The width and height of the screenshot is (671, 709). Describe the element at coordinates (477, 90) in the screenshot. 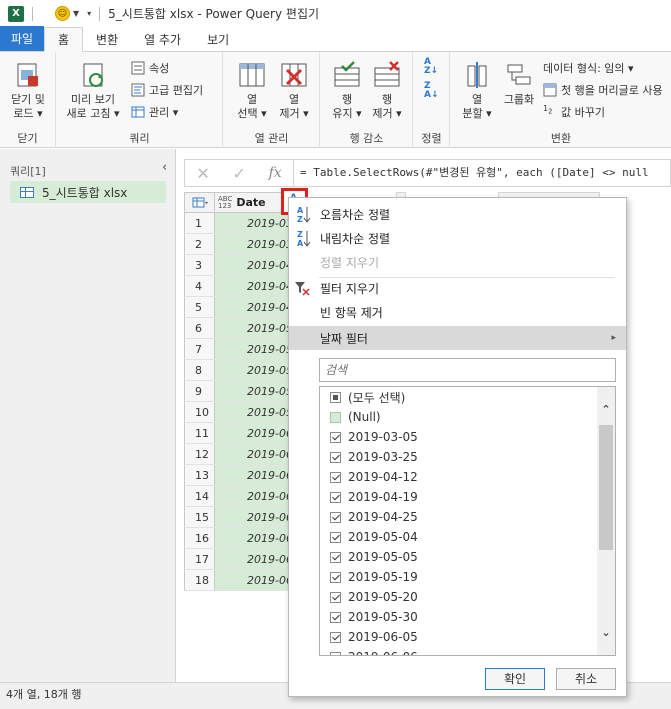

I see `split-column-button: 열 분할 ▾` at that location.